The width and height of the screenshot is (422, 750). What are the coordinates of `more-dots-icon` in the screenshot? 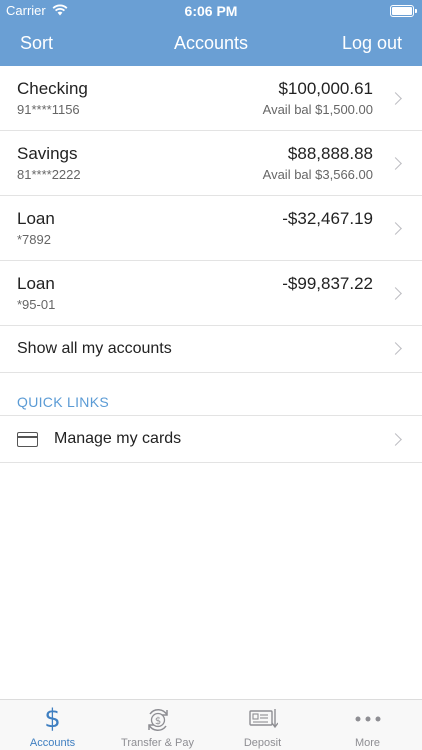 It's located at (367, 719).